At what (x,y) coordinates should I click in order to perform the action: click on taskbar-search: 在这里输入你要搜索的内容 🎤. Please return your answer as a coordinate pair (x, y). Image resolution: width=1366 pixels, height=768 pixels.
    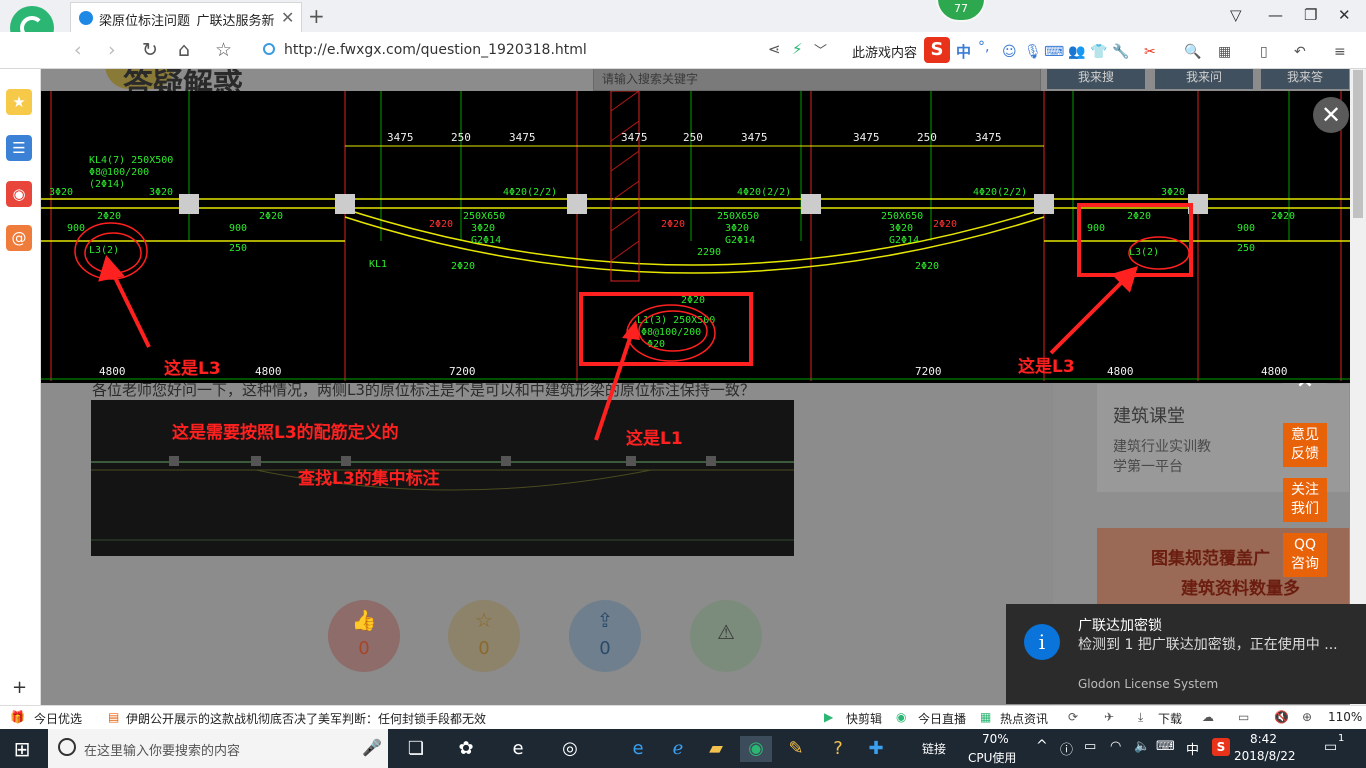
    Looking at the image, I should click on (218, 748).